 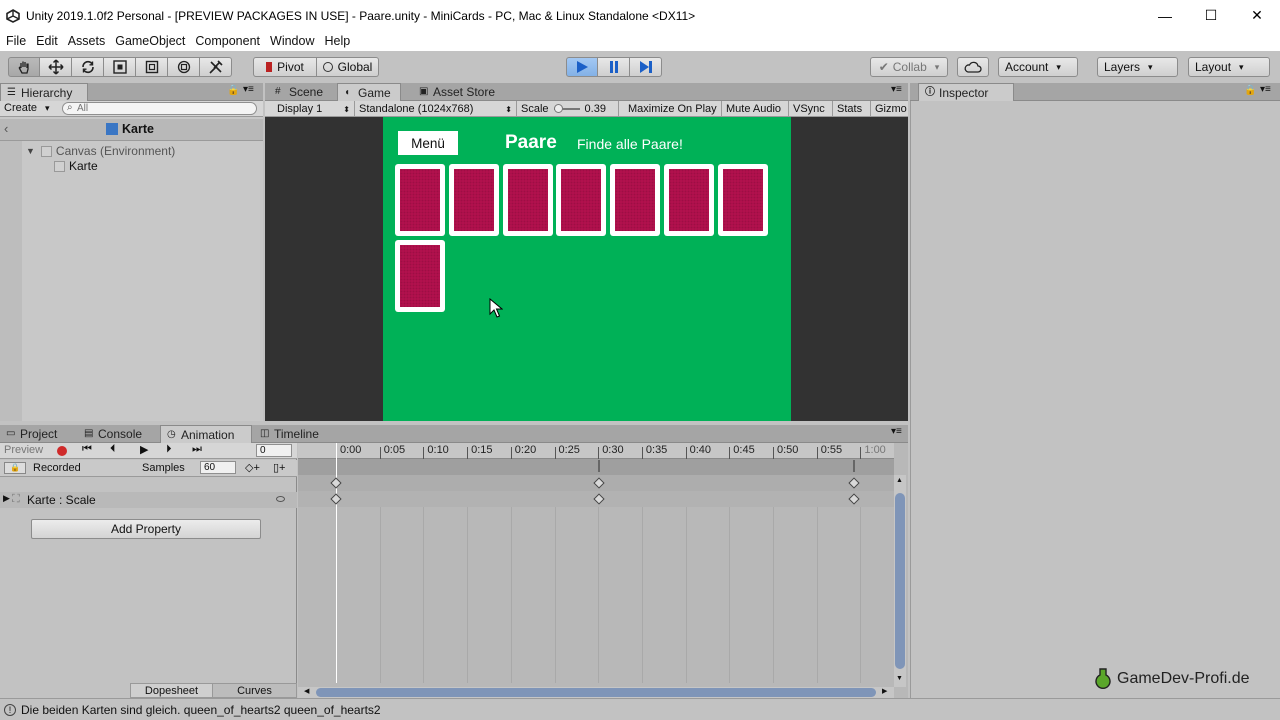 I want to click on add-event-button: ▯+, so click(x=279, y=467).